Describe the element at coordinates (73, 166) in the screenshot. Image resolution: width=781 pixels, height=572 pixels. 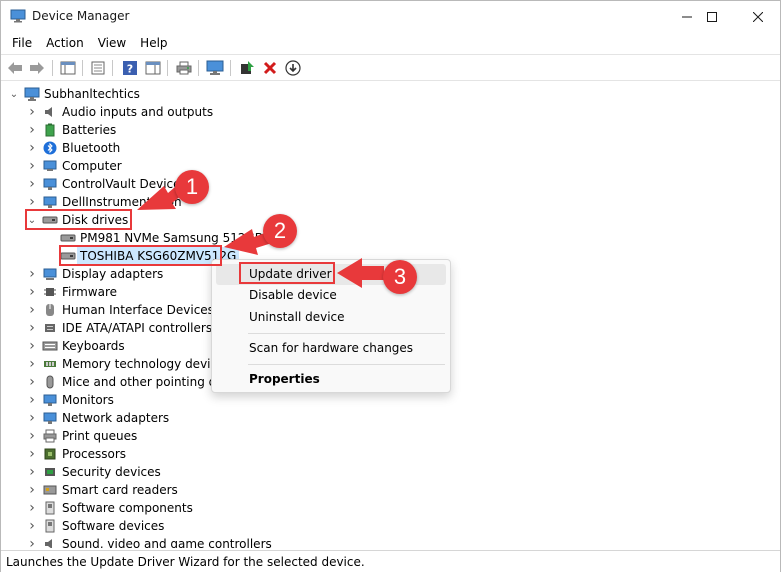
I see `tree-category: › Computer` at that location.